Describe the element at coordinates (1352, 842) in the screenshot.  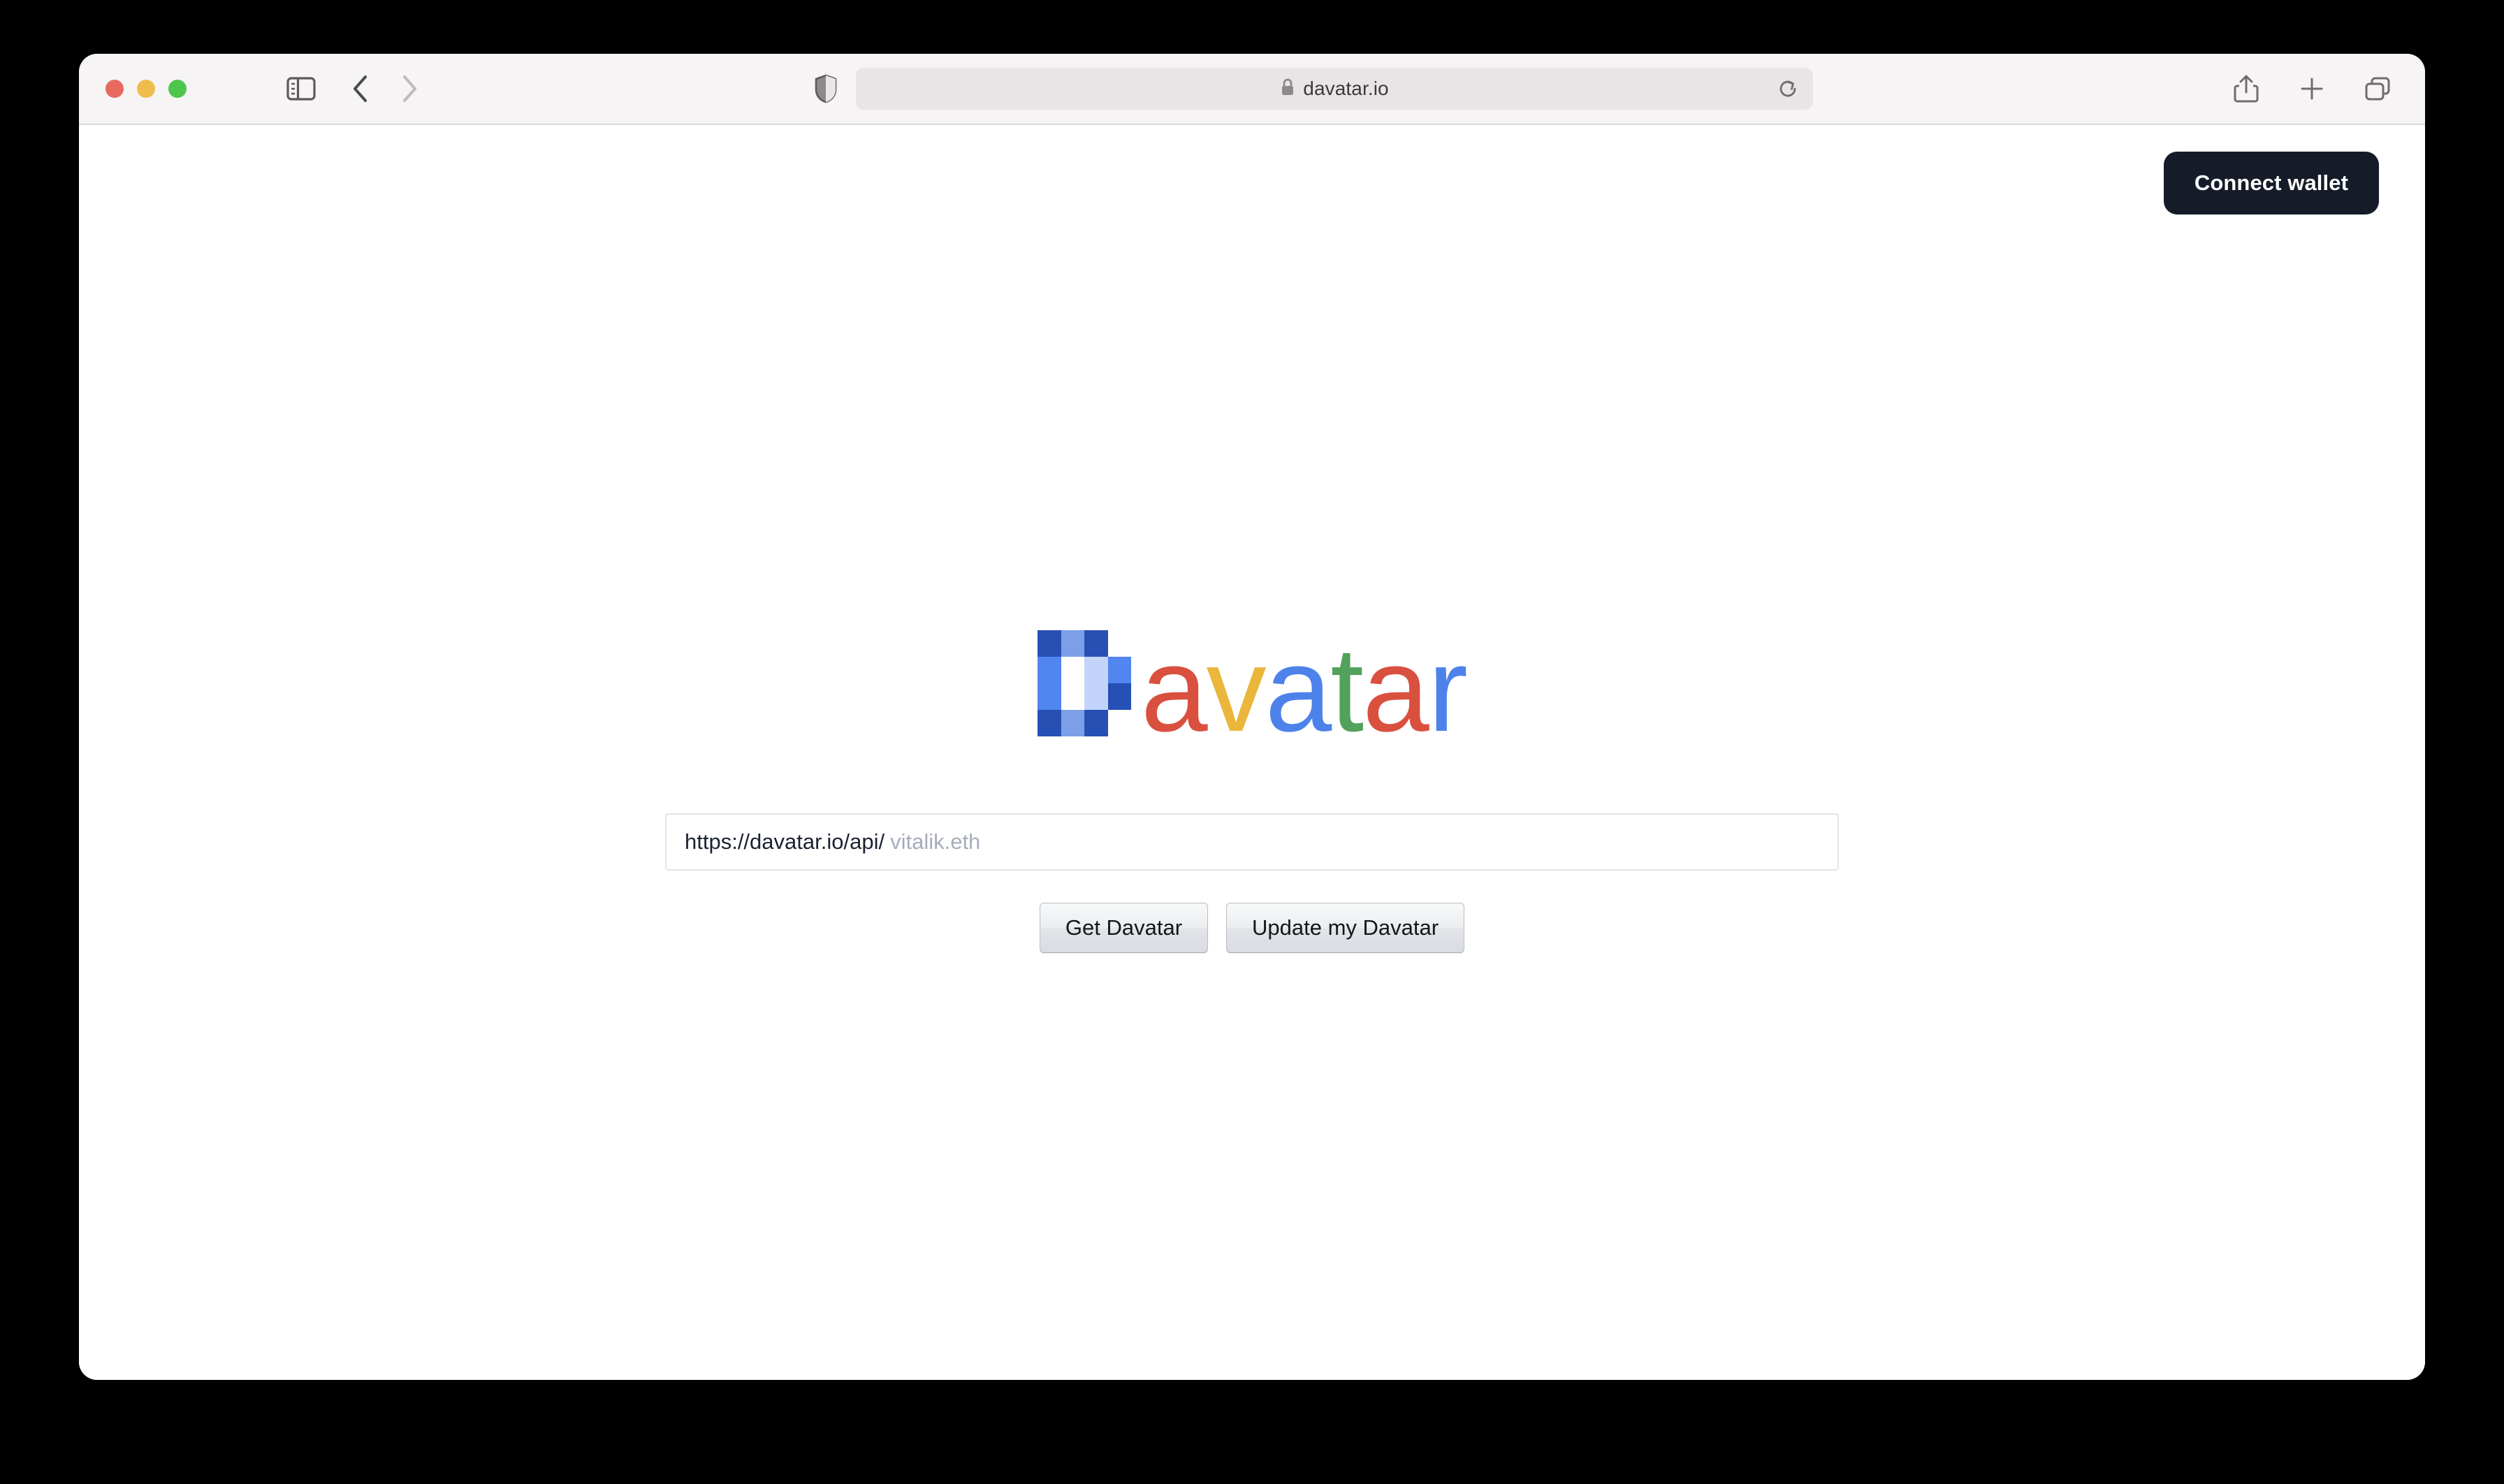
I see `davatar-name-input` at that location.